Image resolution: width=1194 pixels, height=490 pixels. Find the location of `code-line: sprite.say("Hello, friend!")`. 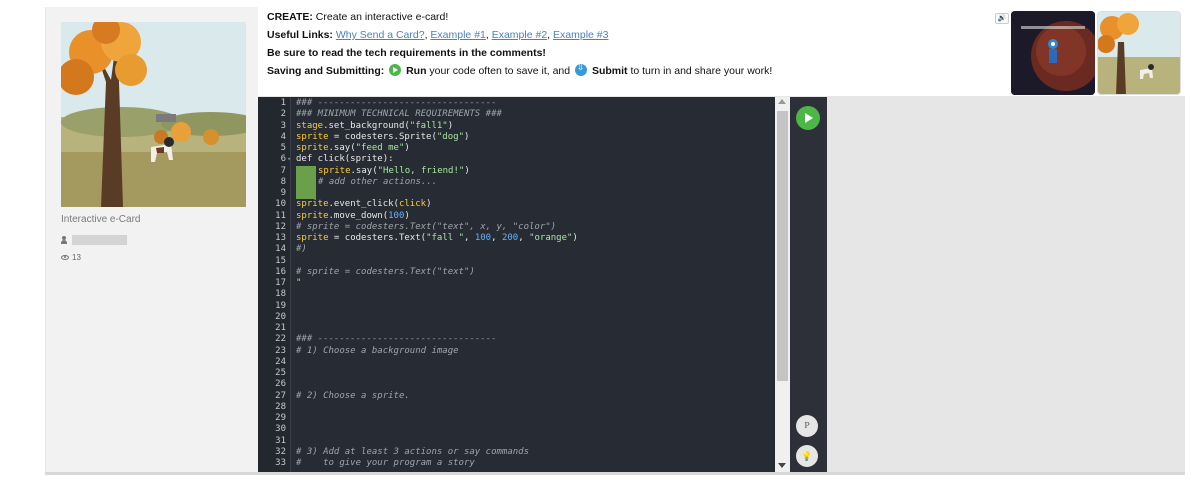

code-line: sprite.say("Hello, friend!") is located at coordinates (383, 171).